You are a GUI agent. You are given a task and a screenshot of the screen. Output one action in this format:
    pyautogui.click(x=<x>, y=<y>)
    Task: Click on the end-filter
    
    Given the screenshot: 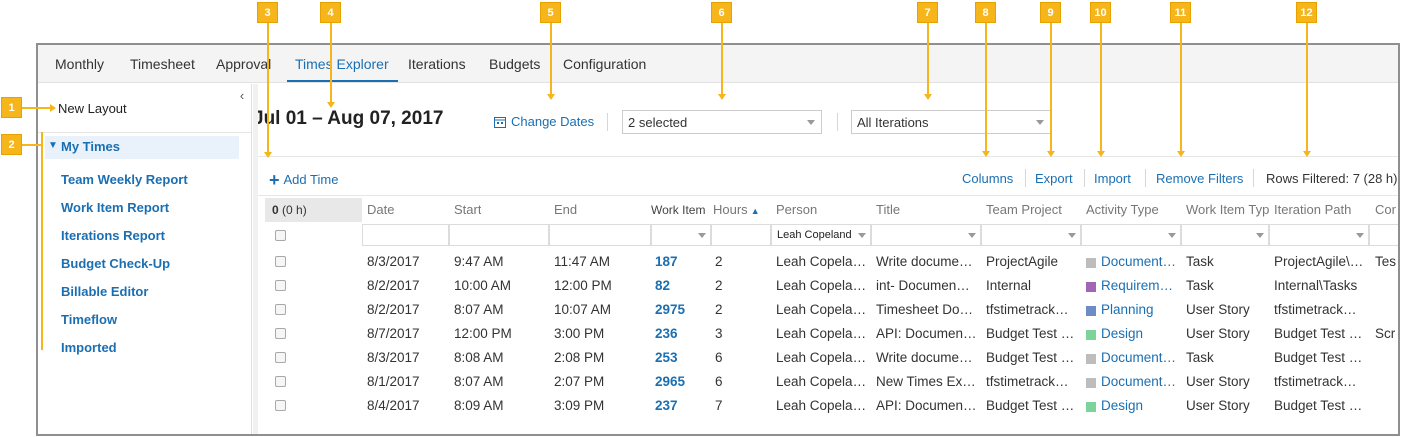 What is the action you would take?
    pyautogui.click(x=600, y=235)
    